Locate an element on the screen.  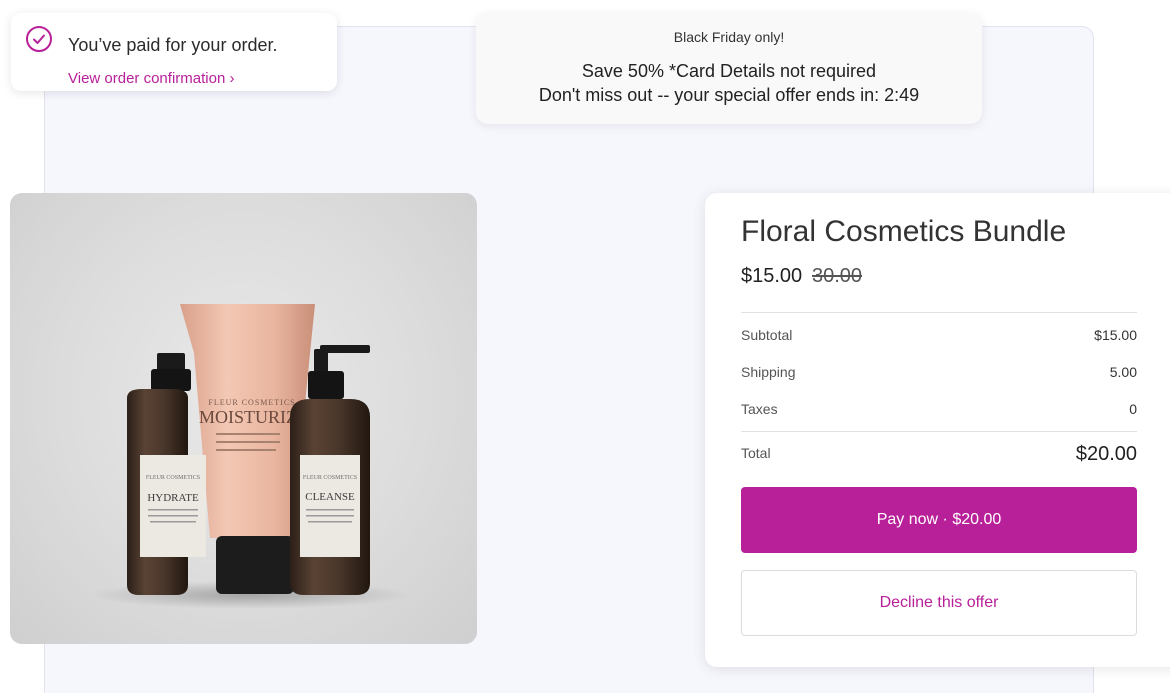
decline-offer-button: Decline this offer is located at coordinates (939, 603).